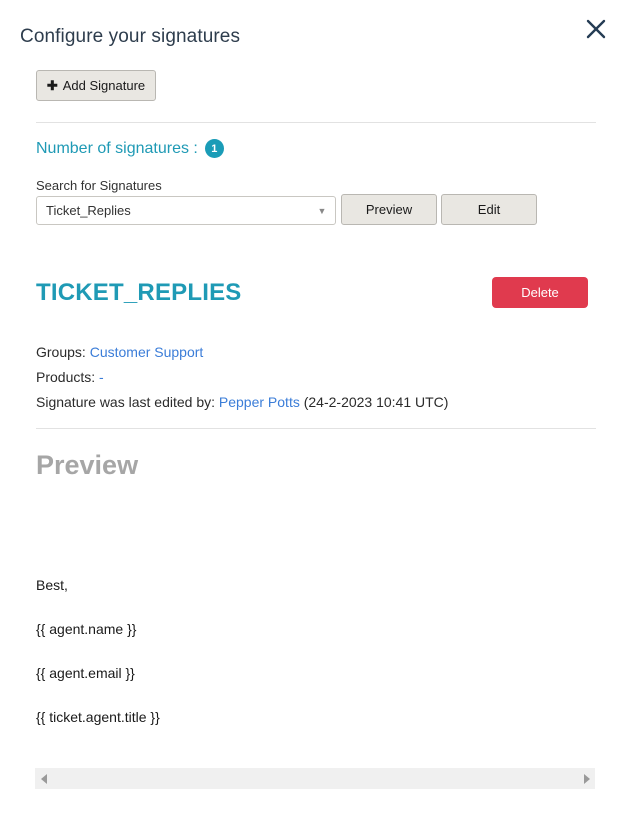 This screenshot has height=827, width=632. Describe the element at coordinates (214, 148) in the screenshot. I see `signature-count-badge: 1` at that location.